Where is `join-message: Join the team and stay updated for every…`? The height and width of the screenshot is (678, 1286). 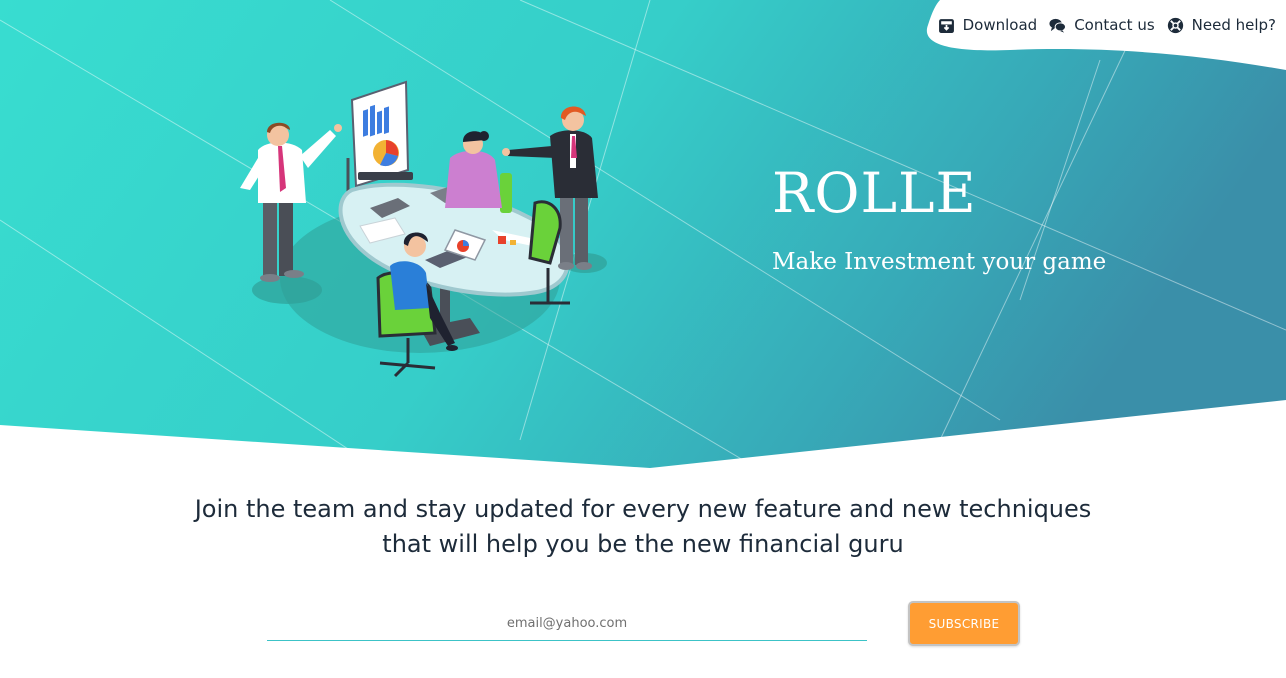 join-message: Join the team and stay updated for every… is located at coordinates (643, 527).